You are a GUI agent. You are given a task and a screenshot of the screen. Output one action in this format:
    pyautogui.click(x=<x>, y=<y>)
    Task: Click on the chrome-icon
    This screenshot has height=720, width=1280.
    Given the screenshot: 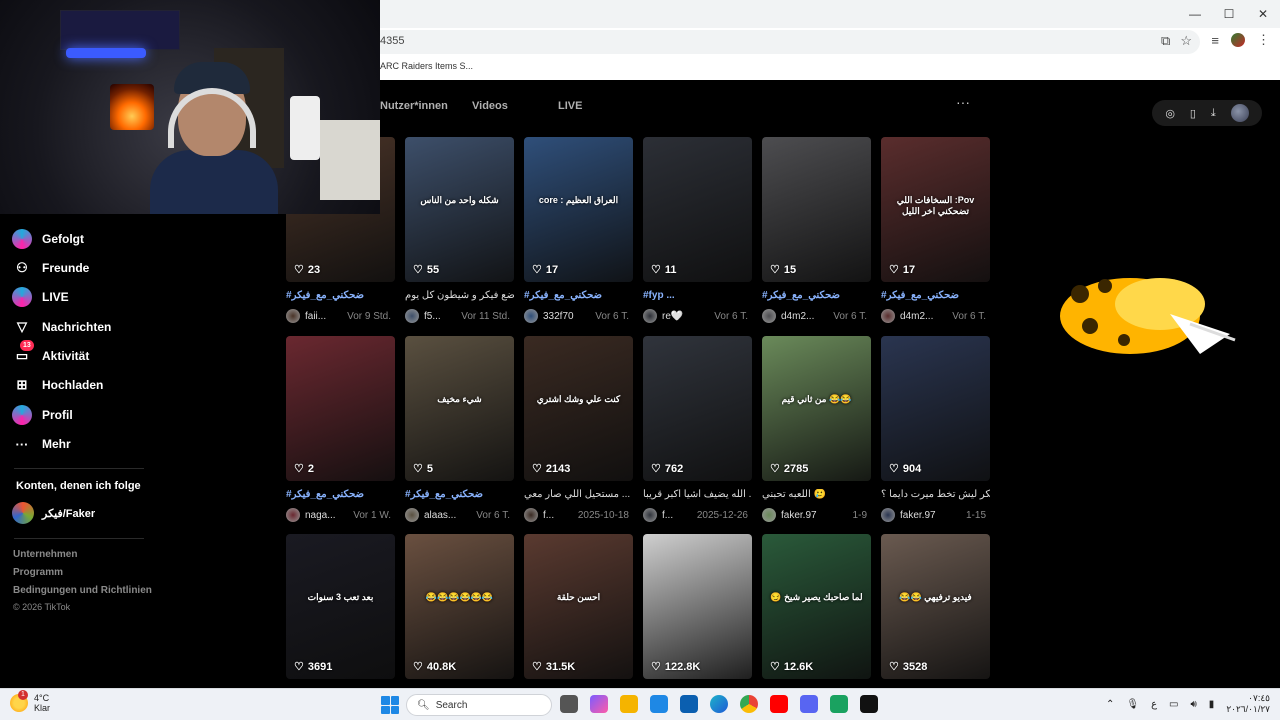 What is the action you would take?
    pyautogui.click(x=749, y=704)
    